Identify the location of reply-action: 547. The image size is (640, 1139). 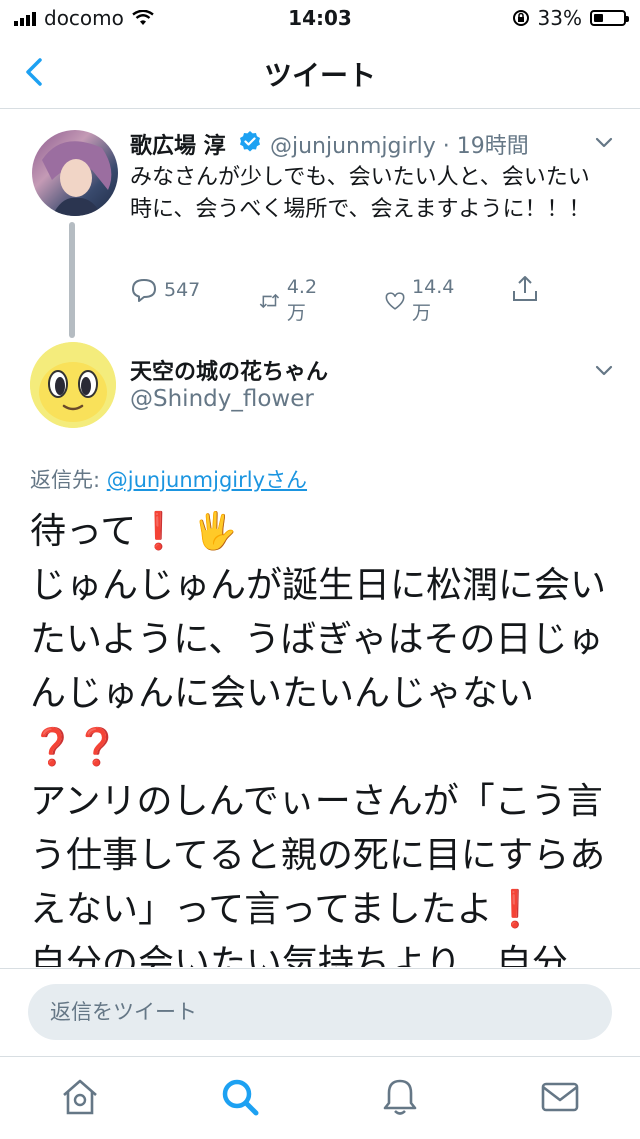
(165, 290).